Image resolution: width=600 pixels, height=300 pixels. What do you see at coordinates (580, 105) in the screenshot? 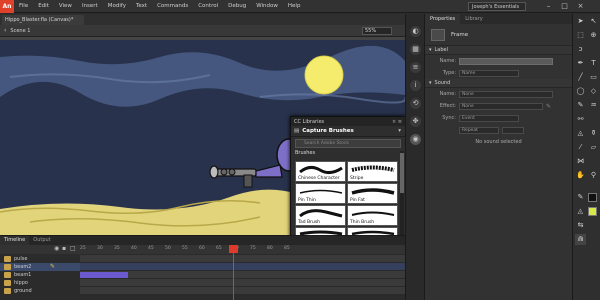
I see `pencil-tool-icon: ✎` at bounding box center [580, 105].